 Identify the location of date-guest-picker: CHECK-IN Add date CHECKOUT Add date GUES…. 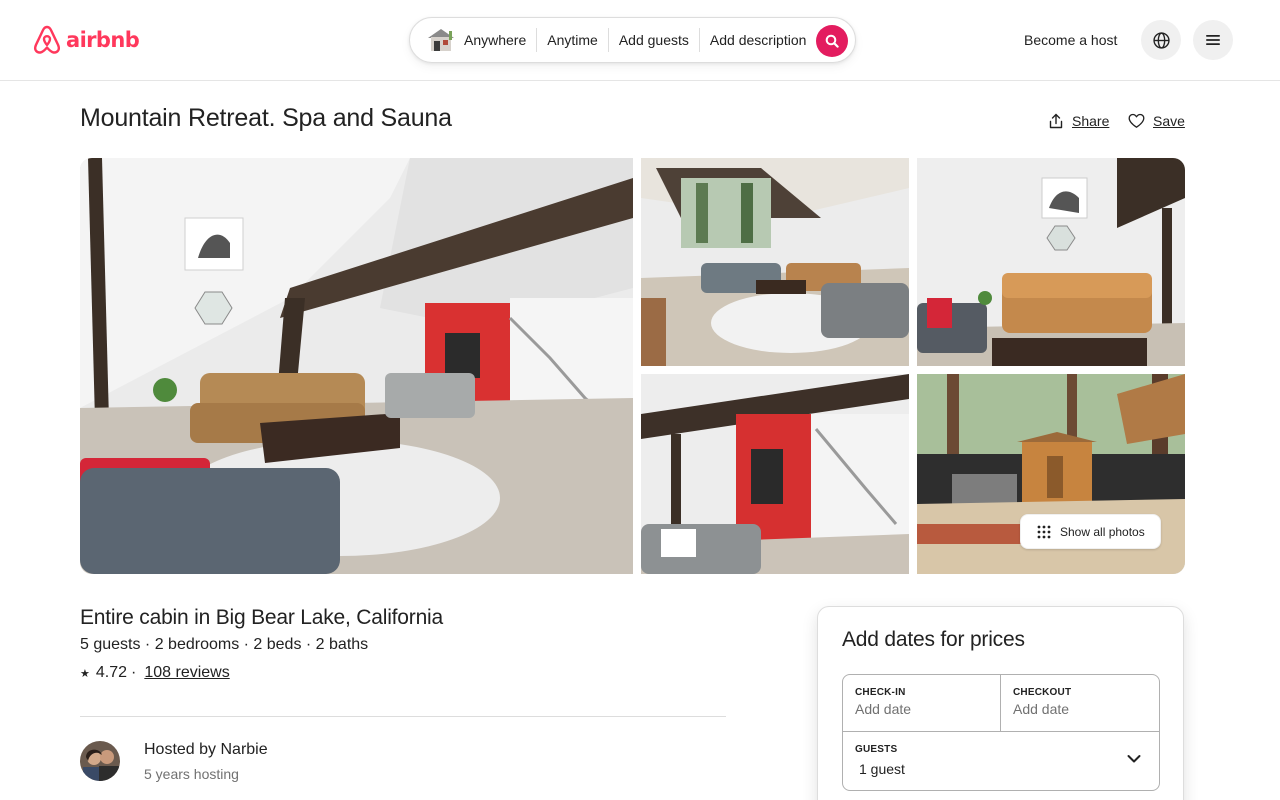
(1001, 732).